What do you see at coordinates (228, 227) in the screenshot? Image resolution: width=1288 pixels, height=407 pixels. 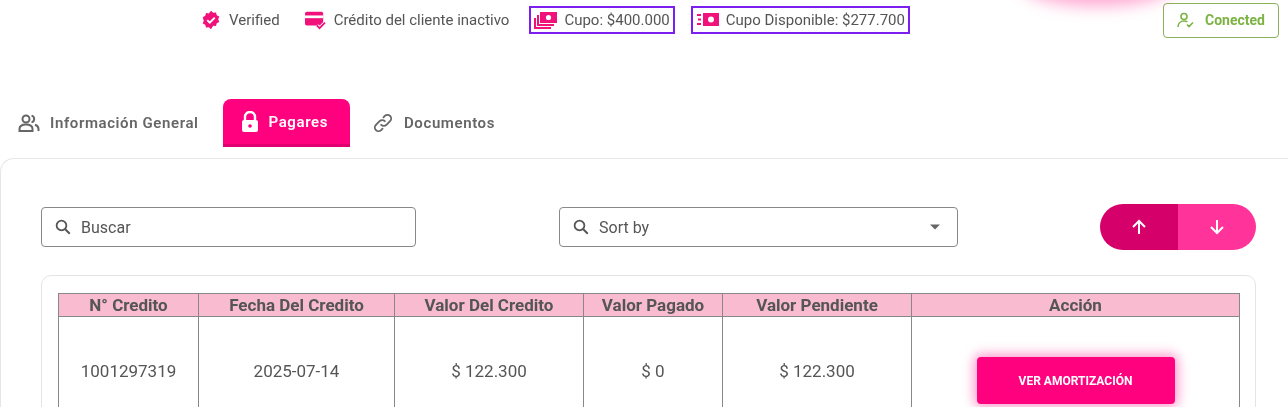 I see `search-field: Buscar` at bounding box center [228, 227].